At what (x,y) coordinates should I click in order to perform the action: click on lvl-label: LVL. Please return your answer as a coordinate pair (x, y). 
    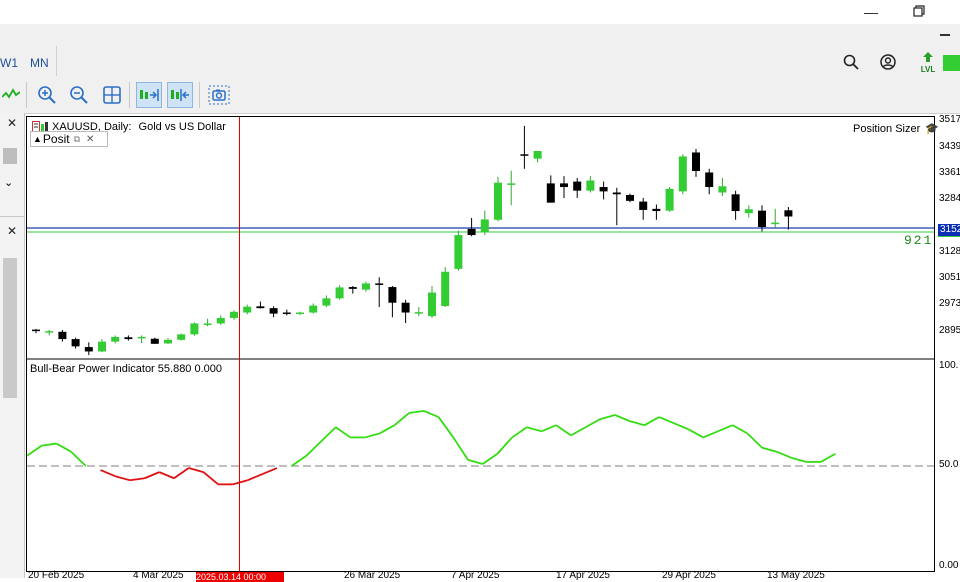
    Looking at the image, I should click on (928, 69).